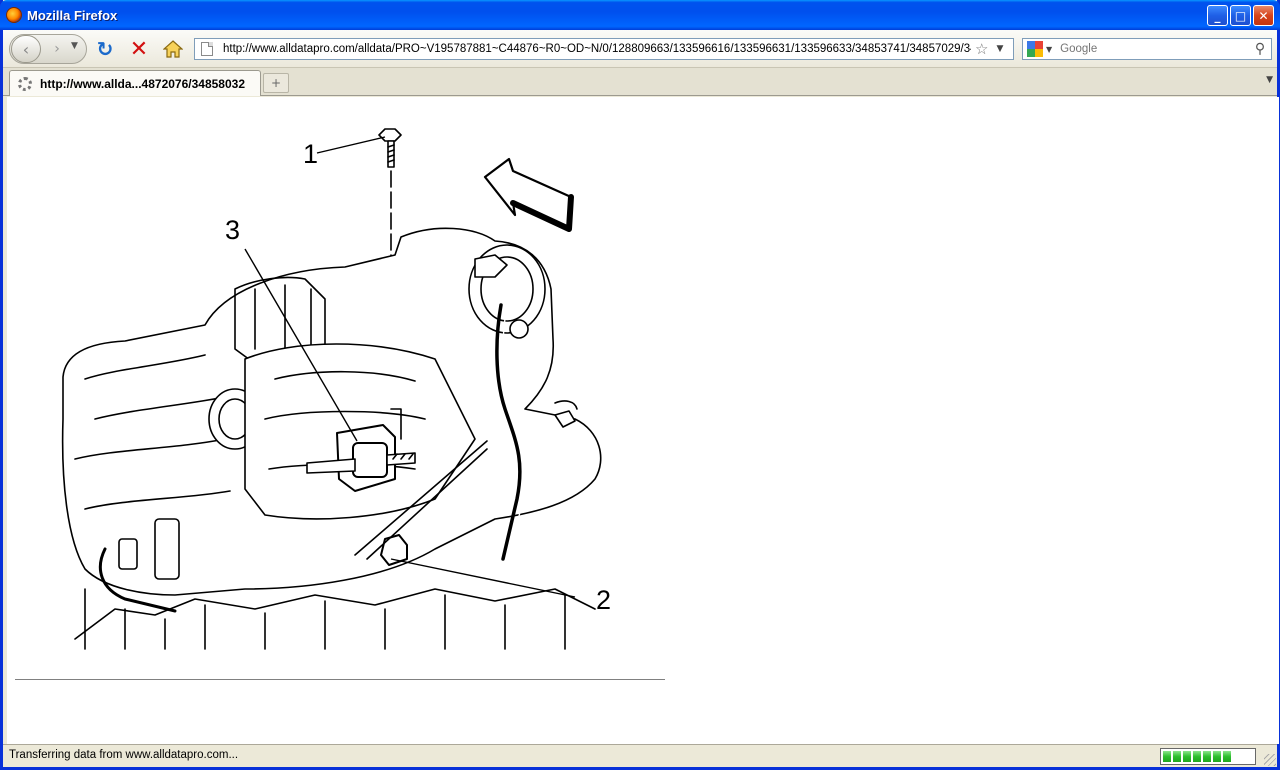 The image size is (1280, 770). I want to click on firefox-icon, so click(14, 15).